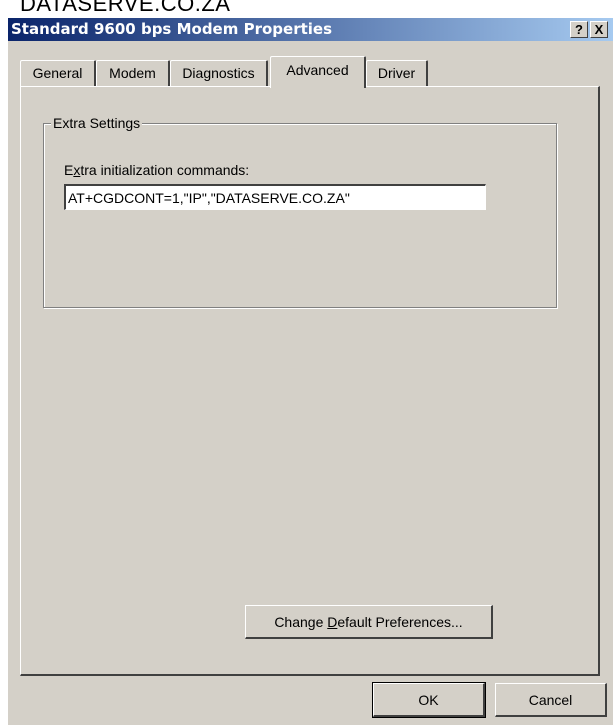 This screenshot has height=725, width=613. I want to click on tab-advanced: Advanced, so click(318, 72).